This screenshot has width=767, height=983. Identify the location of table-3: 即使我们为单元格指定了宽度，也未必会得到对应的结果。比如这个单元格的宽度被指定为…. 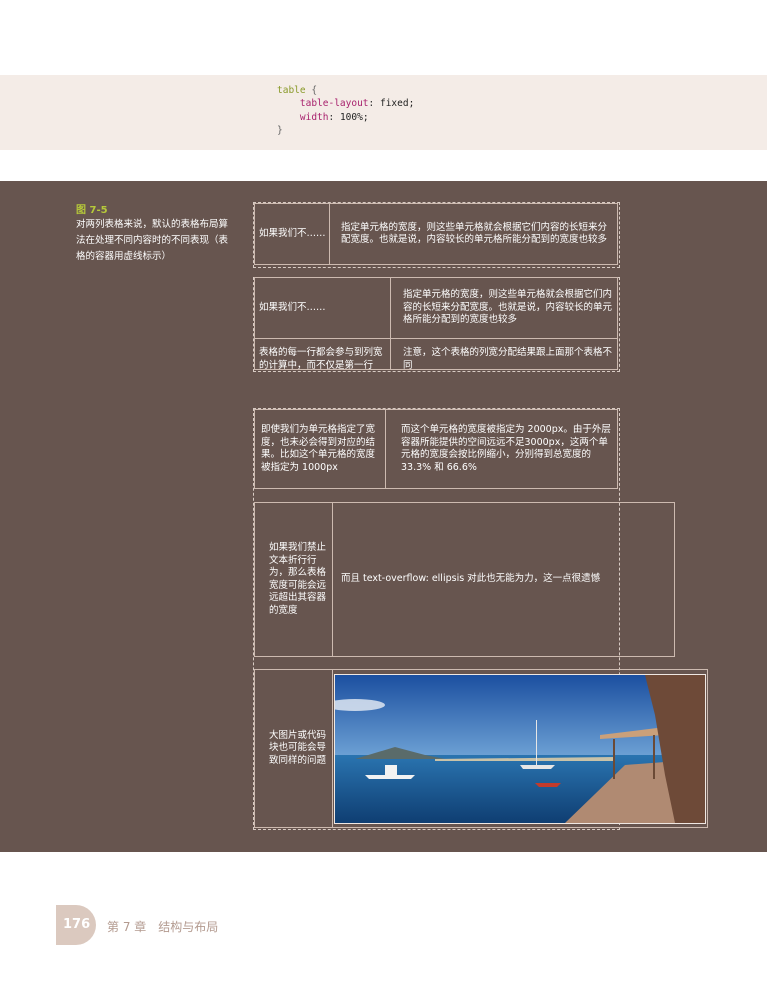
(436, 449).